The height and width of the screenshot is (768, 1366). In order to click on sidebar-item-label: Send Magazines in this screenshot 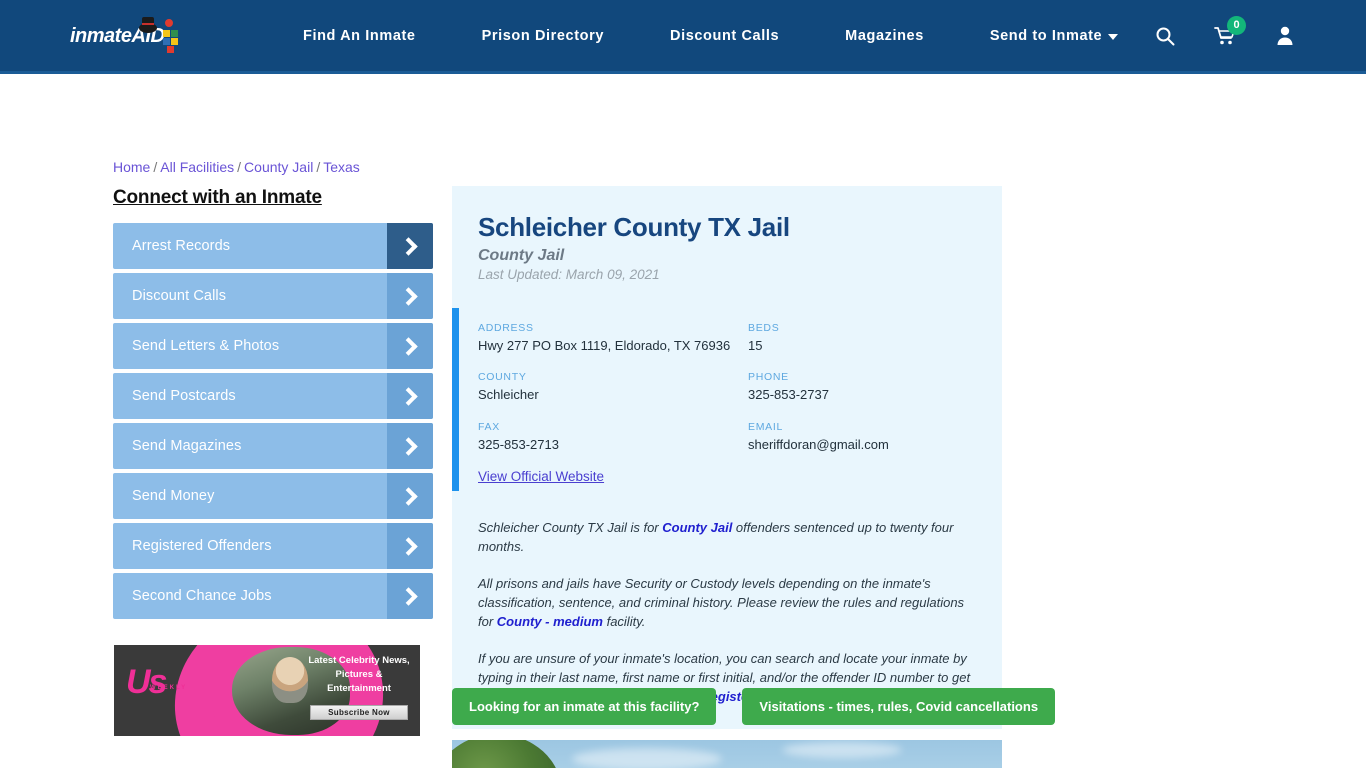, I will do `click(187, 446)`.